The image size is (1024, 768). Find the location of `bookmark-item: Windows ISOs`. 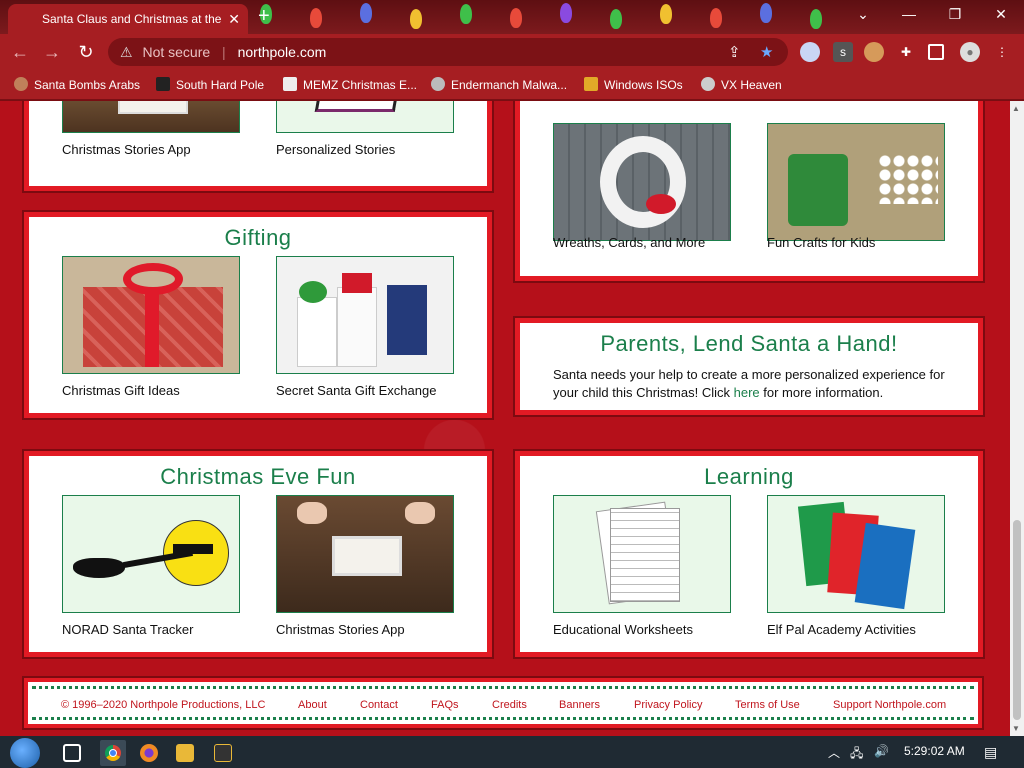

bookmark-item: Windows ISOs is located at coordinates (633, 84).